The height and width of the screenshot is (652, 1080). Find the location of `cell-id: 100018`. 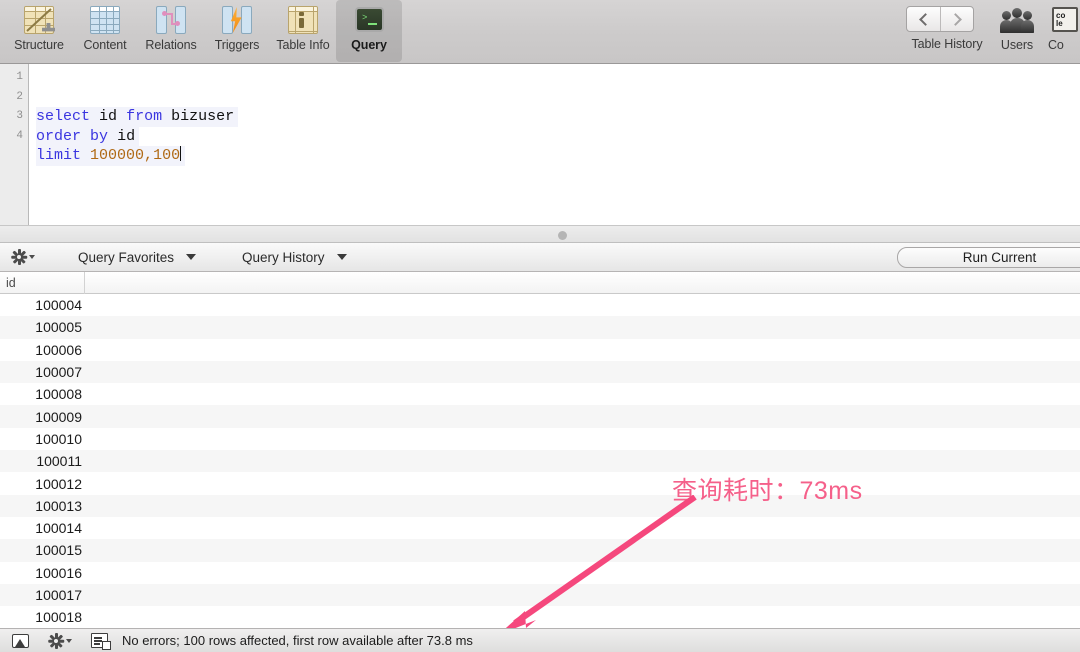

cell-id: 100018 is located at coordinates (42, 617).